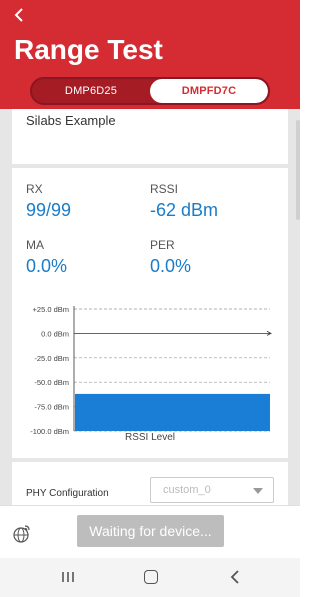  I want to click on network-globe-icon, so click(22, 534).